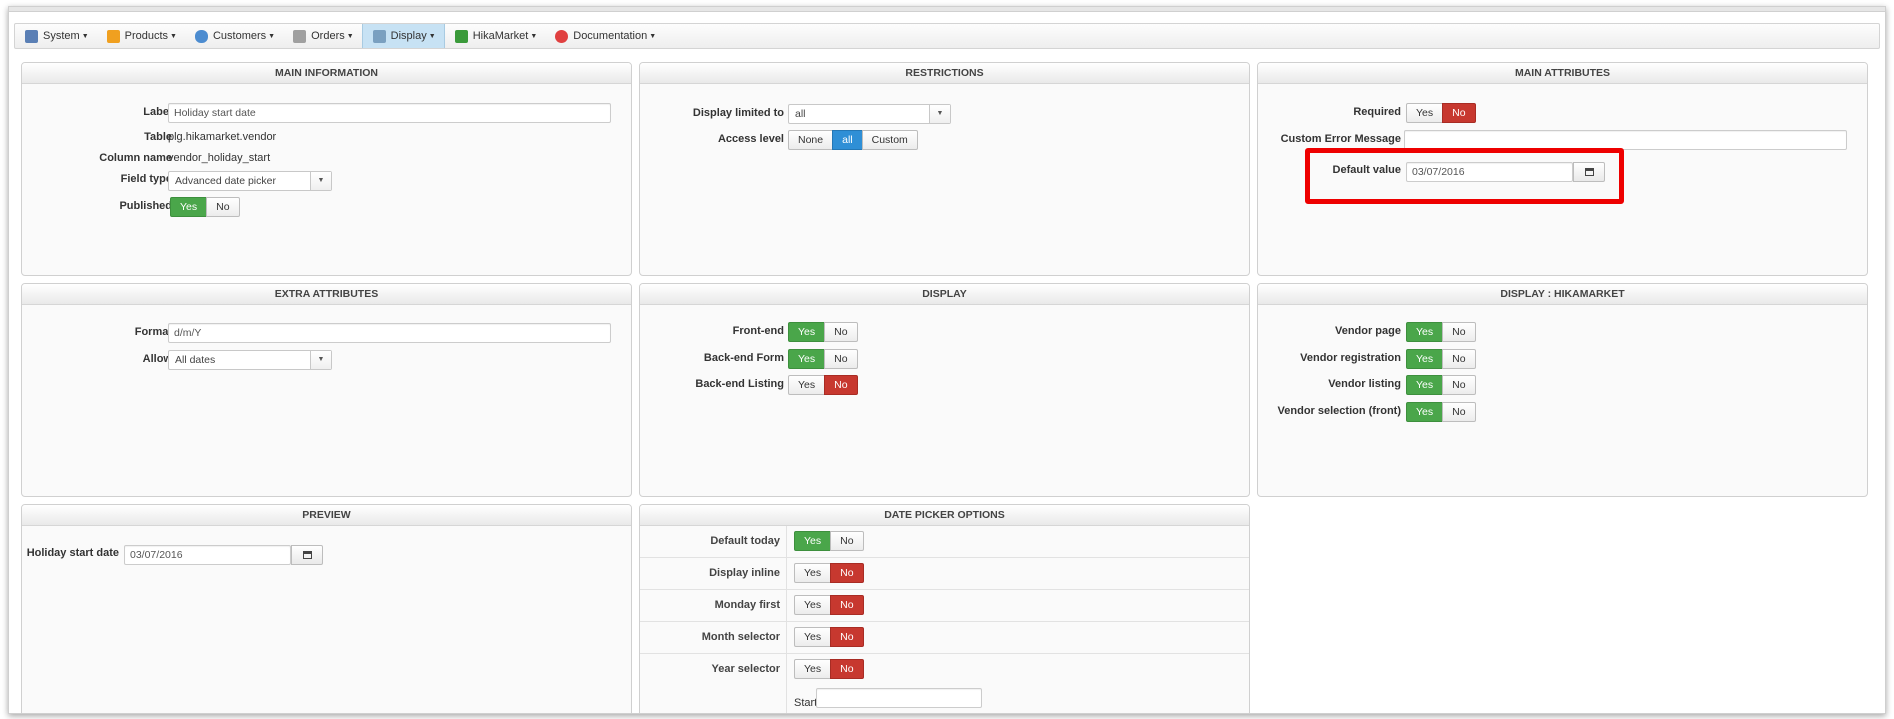  Describe the element at coordinates (1562, 73) in the screenshot. I see `panel-title: MAIN ATTRIBUTES` at that location.